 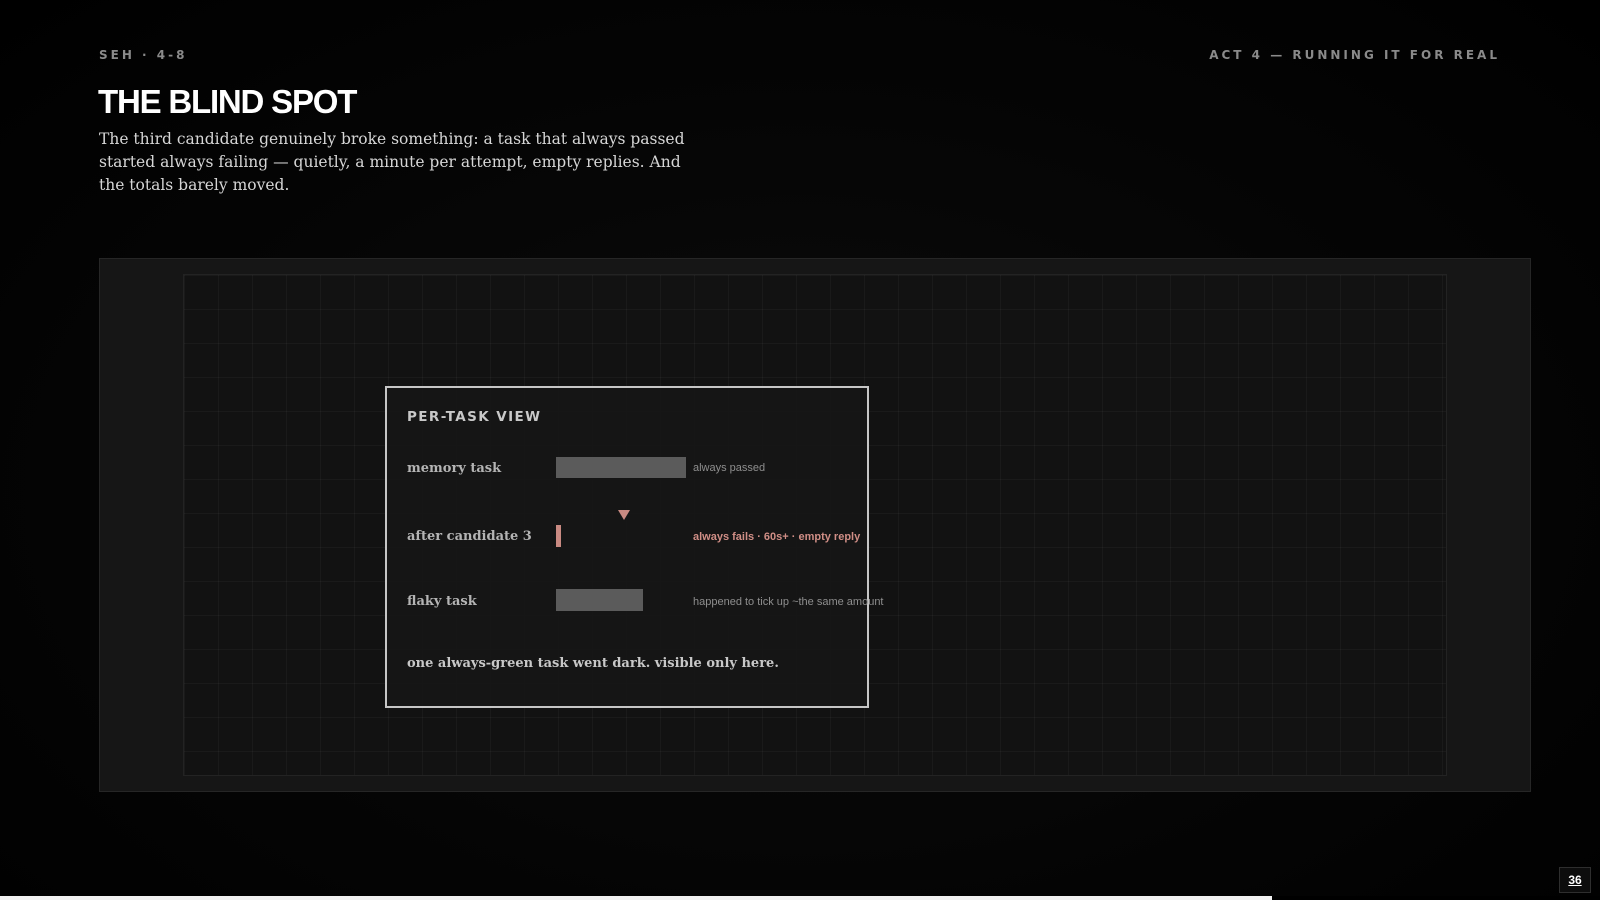 What do you see at coordinates (599, 600) in the screenshot?
I see `bar-flaky-task` at bounding box center [599, 600].